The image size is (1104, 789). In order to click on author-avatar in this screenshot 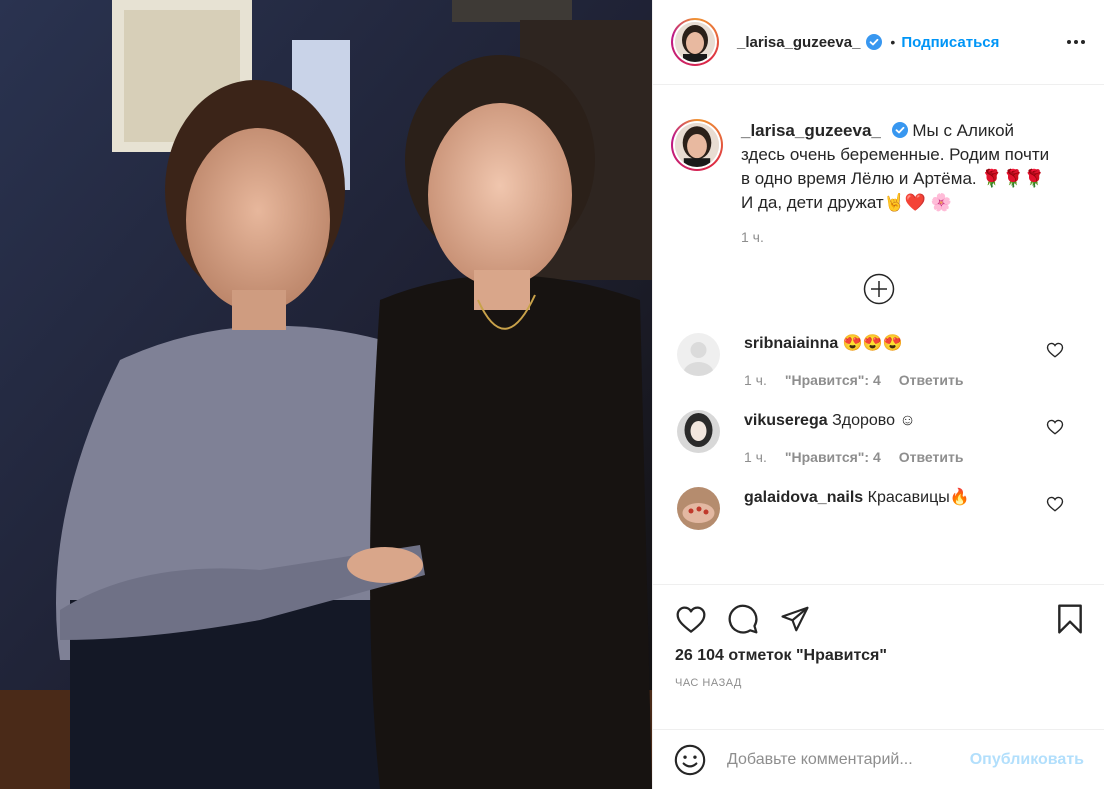, I will do `click(695, 42)`.